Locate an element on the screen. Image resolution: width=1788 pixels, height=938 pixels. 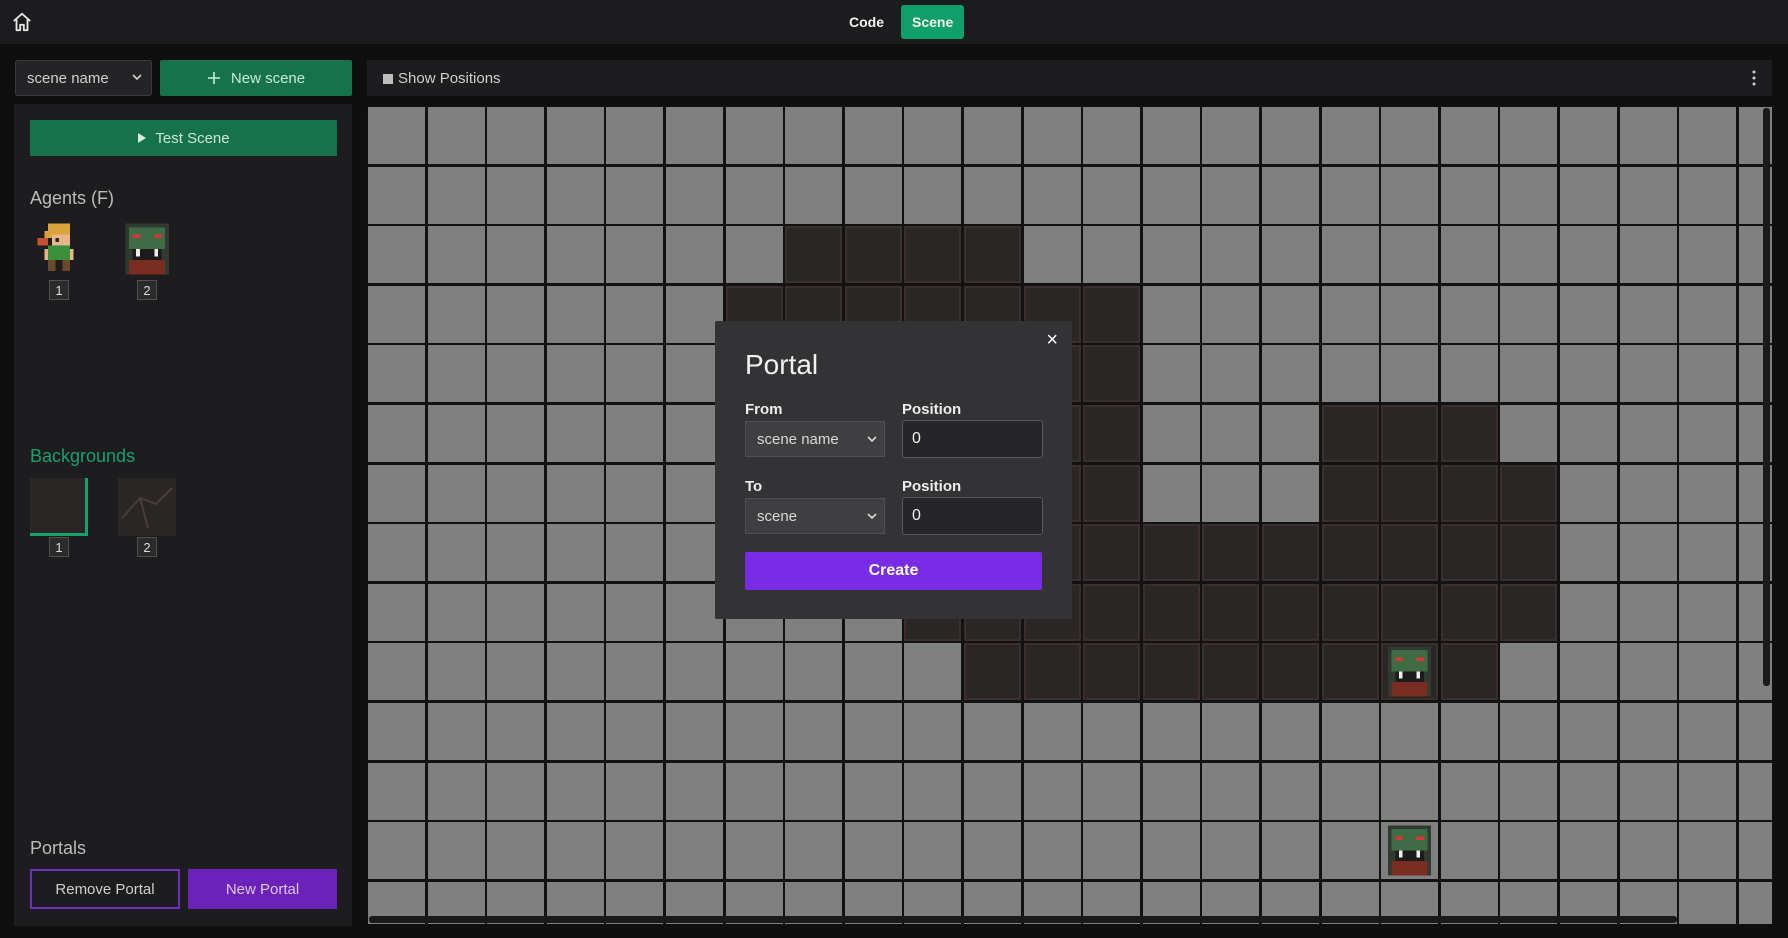
new-portal-button: New Portal is located at coordinates (262, 889).